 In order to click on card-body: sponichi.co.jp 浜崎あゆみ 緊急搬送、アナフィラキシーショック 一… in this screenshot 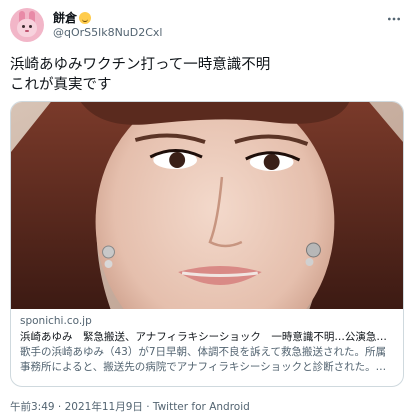, I will do `click(207, 342)`.